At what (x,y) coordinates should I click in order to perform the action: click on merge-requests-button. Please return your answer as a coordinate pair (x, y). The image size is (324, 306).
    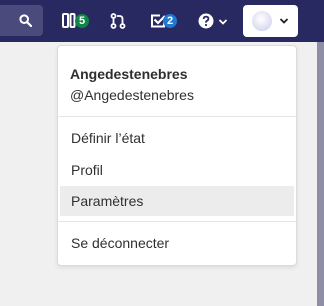
    Looking at the image, I should click on (118, 21).